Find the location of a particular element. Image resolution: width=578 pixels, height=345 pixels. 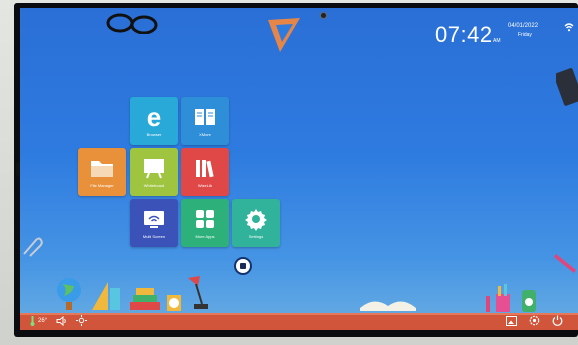

taskbar-right-group is located at coordinates (534, 320).